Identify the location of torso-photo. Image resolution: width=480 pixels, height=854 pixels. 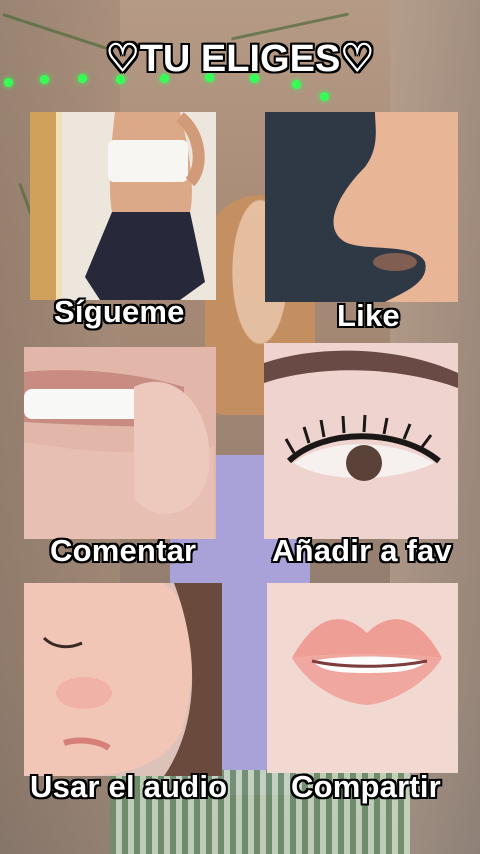
(123, 206).